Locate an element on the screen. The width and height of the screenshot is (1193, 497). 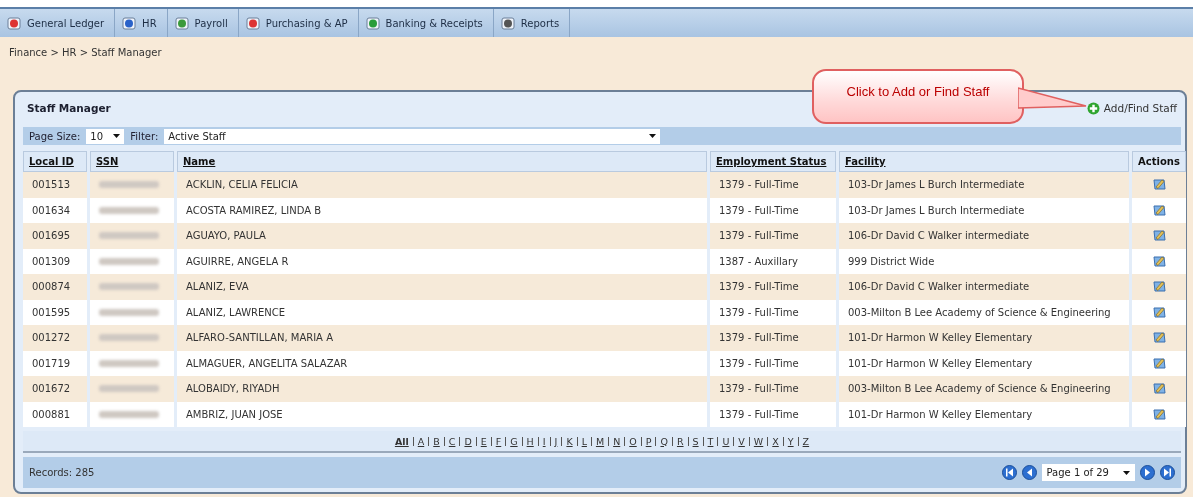
letter-link: H is located at coordinates (529, 441).